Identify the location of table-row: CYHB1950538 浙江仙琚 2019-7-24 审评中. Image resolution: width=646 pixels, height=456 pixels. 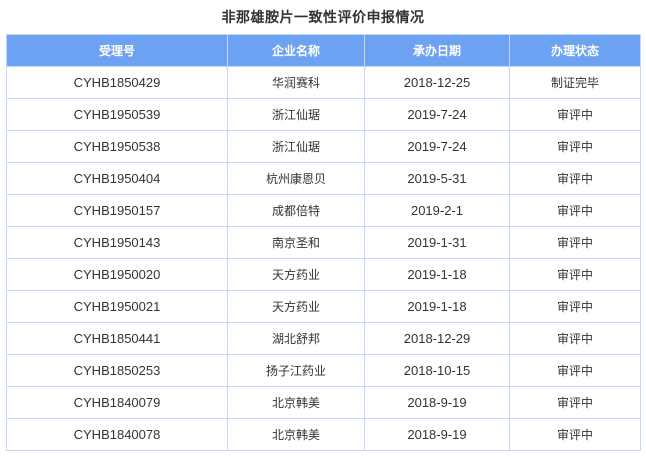
(323, 146).